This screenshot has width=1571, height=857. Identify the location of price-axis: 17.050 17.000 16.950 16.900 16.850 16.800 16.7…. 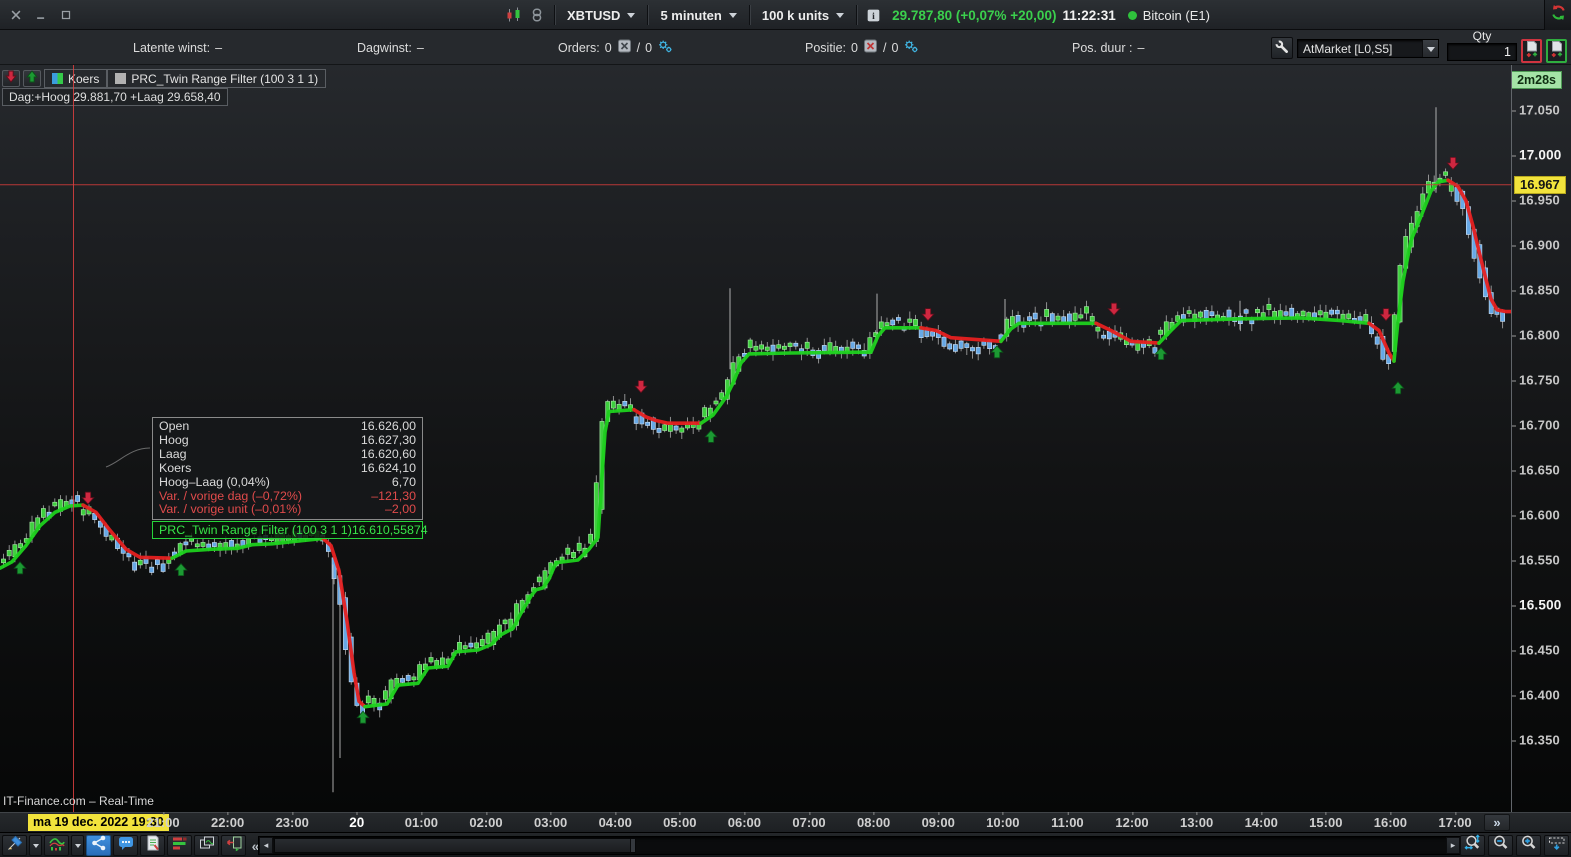
(1541, 438).